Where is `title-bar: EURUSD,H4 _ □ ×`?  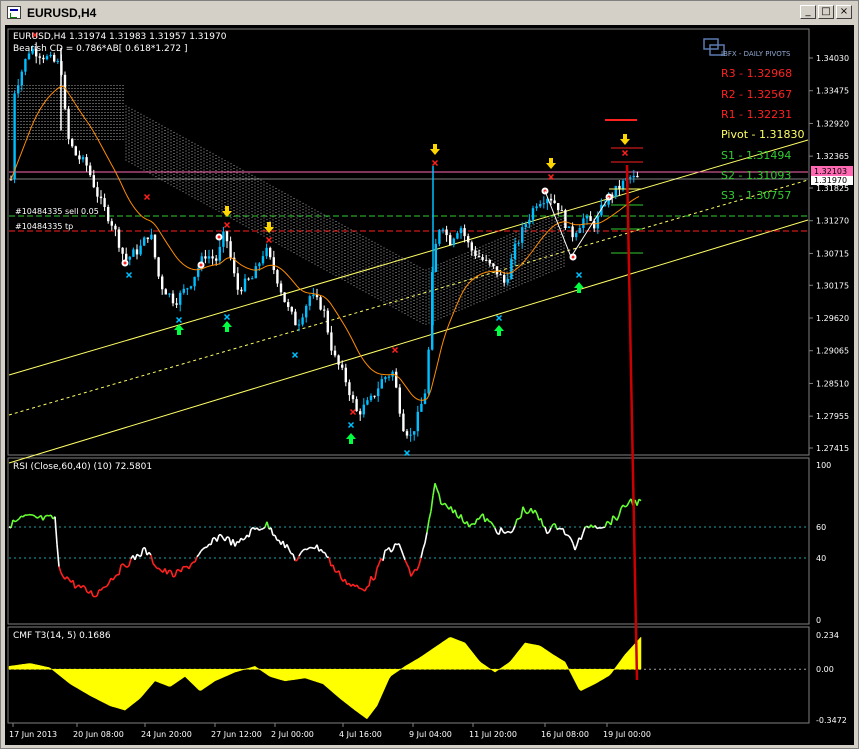
title-bar: EURUSD,H4 _ □ × is located at coordinates (429, 13).